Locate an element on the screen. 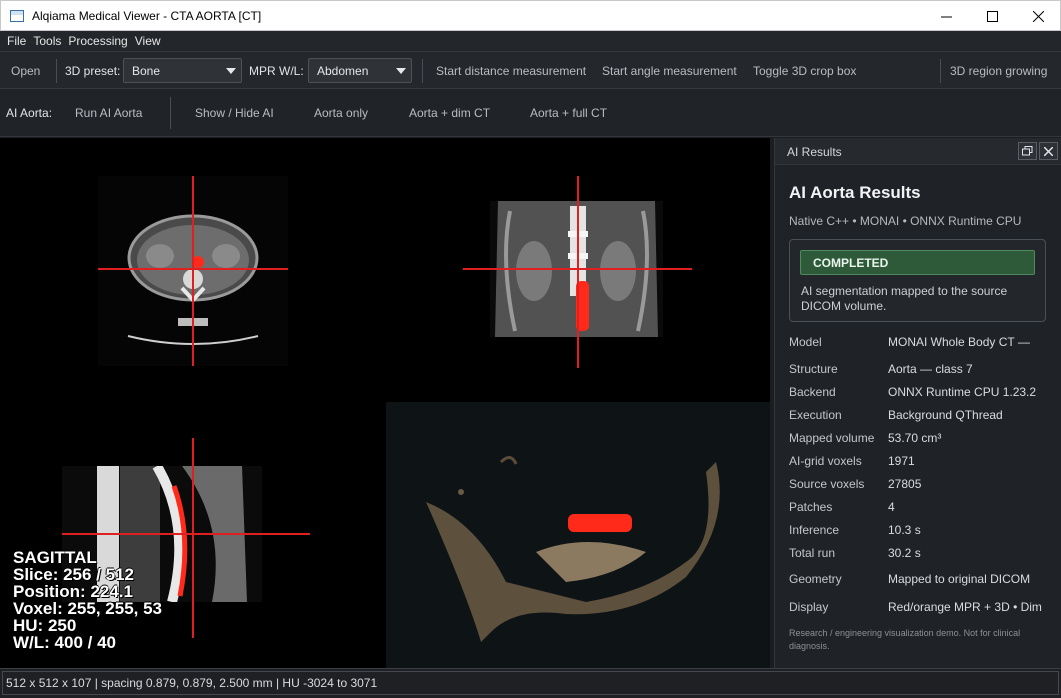 This screenshot has height=698, width=1061. row-value: 10.3 s is located at coordinates (904, 530).